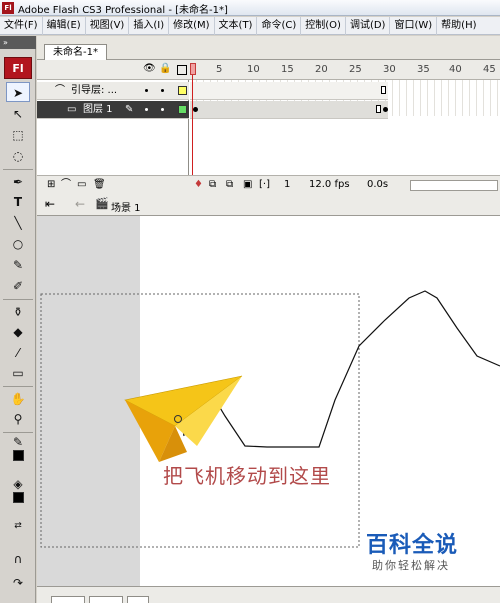  I want to click on stroke-color-swatch, so click(18, 455).